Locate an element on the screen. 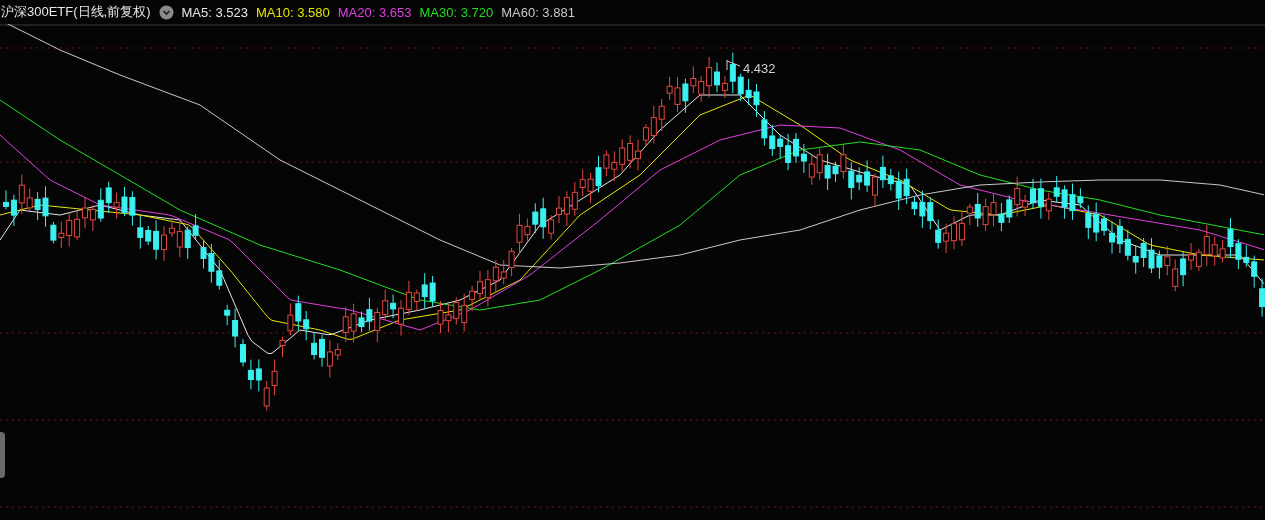 The height and width of the screenshot is (520, 1265). chart-title: 沪深300ETF(日线,前复权) is located at coordinates (76, 12).